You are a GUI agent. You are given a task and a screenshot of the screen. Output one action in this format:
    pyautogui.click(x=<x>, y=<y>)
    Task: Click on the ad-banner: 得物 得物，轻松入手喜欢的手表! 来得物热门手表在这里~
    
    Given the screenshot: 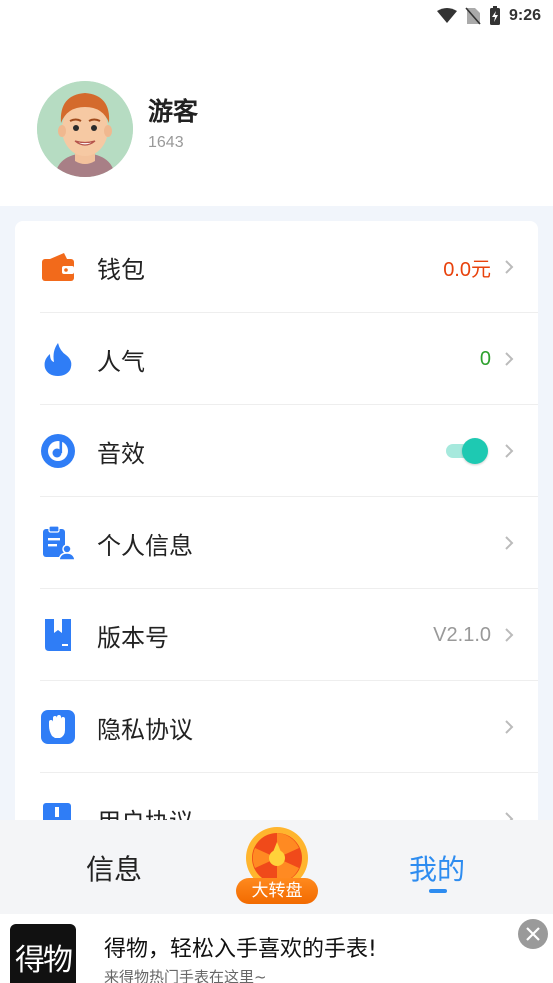 What is the action you would take?
    pyautogui.click(x=276, y=948)
    